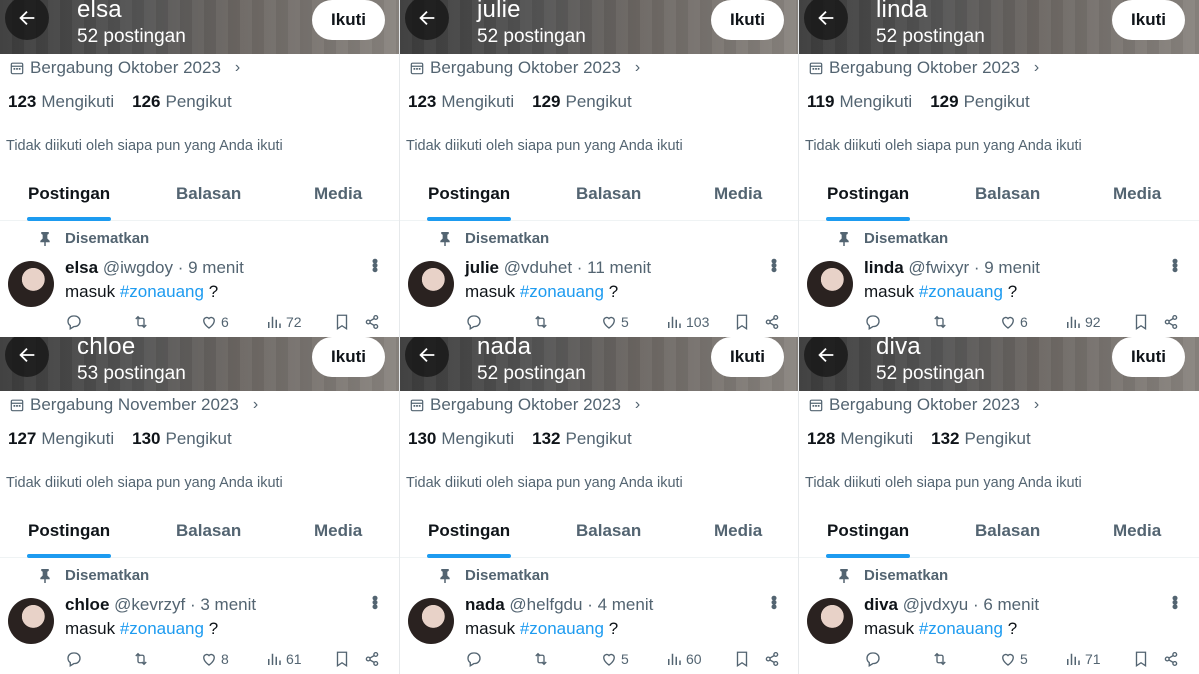 This screenshot has height=674, width=1199. I want to click on tweet-author-name: nada, so click(485, 604).